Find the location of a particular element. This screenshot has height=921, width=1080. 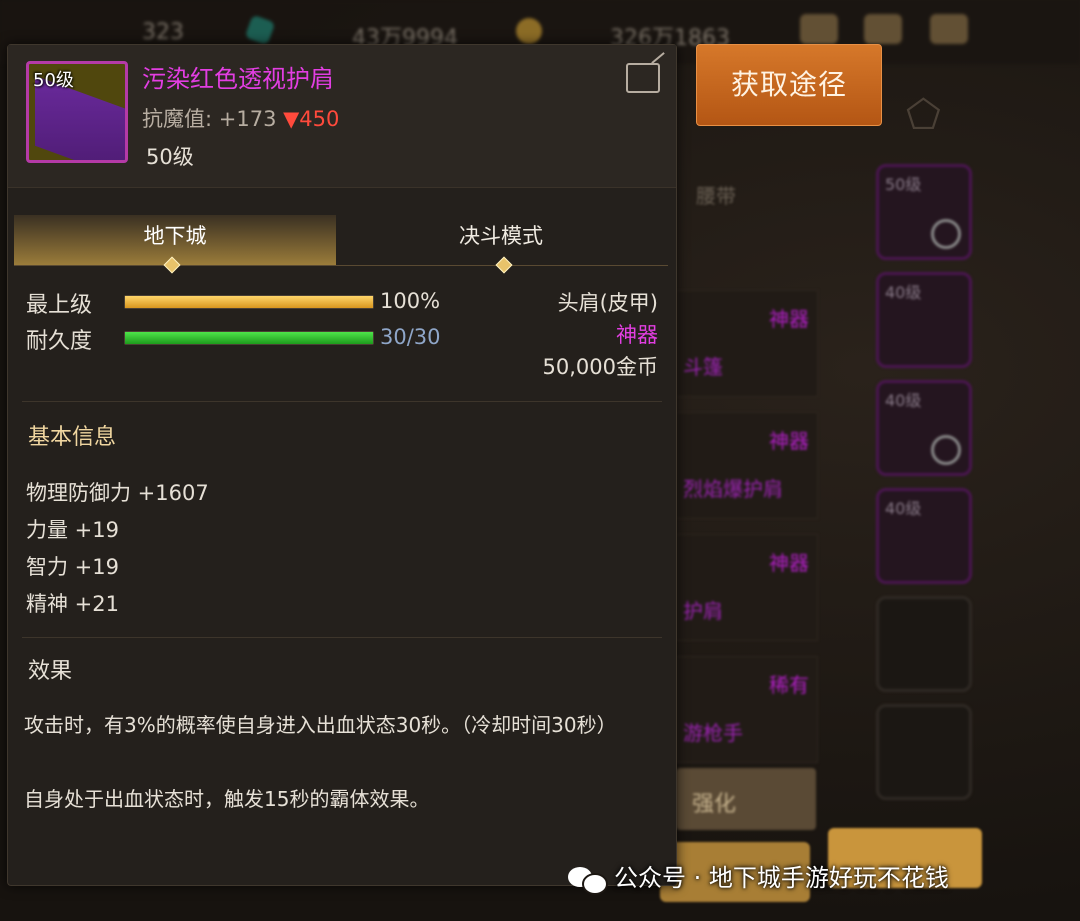

chat-icon is located at coordinates (949, 29).